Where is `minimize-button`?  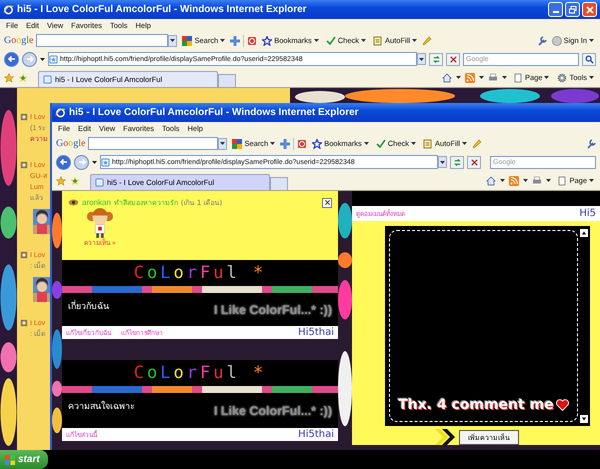
minimize-button is located at coordinates (555, 9).